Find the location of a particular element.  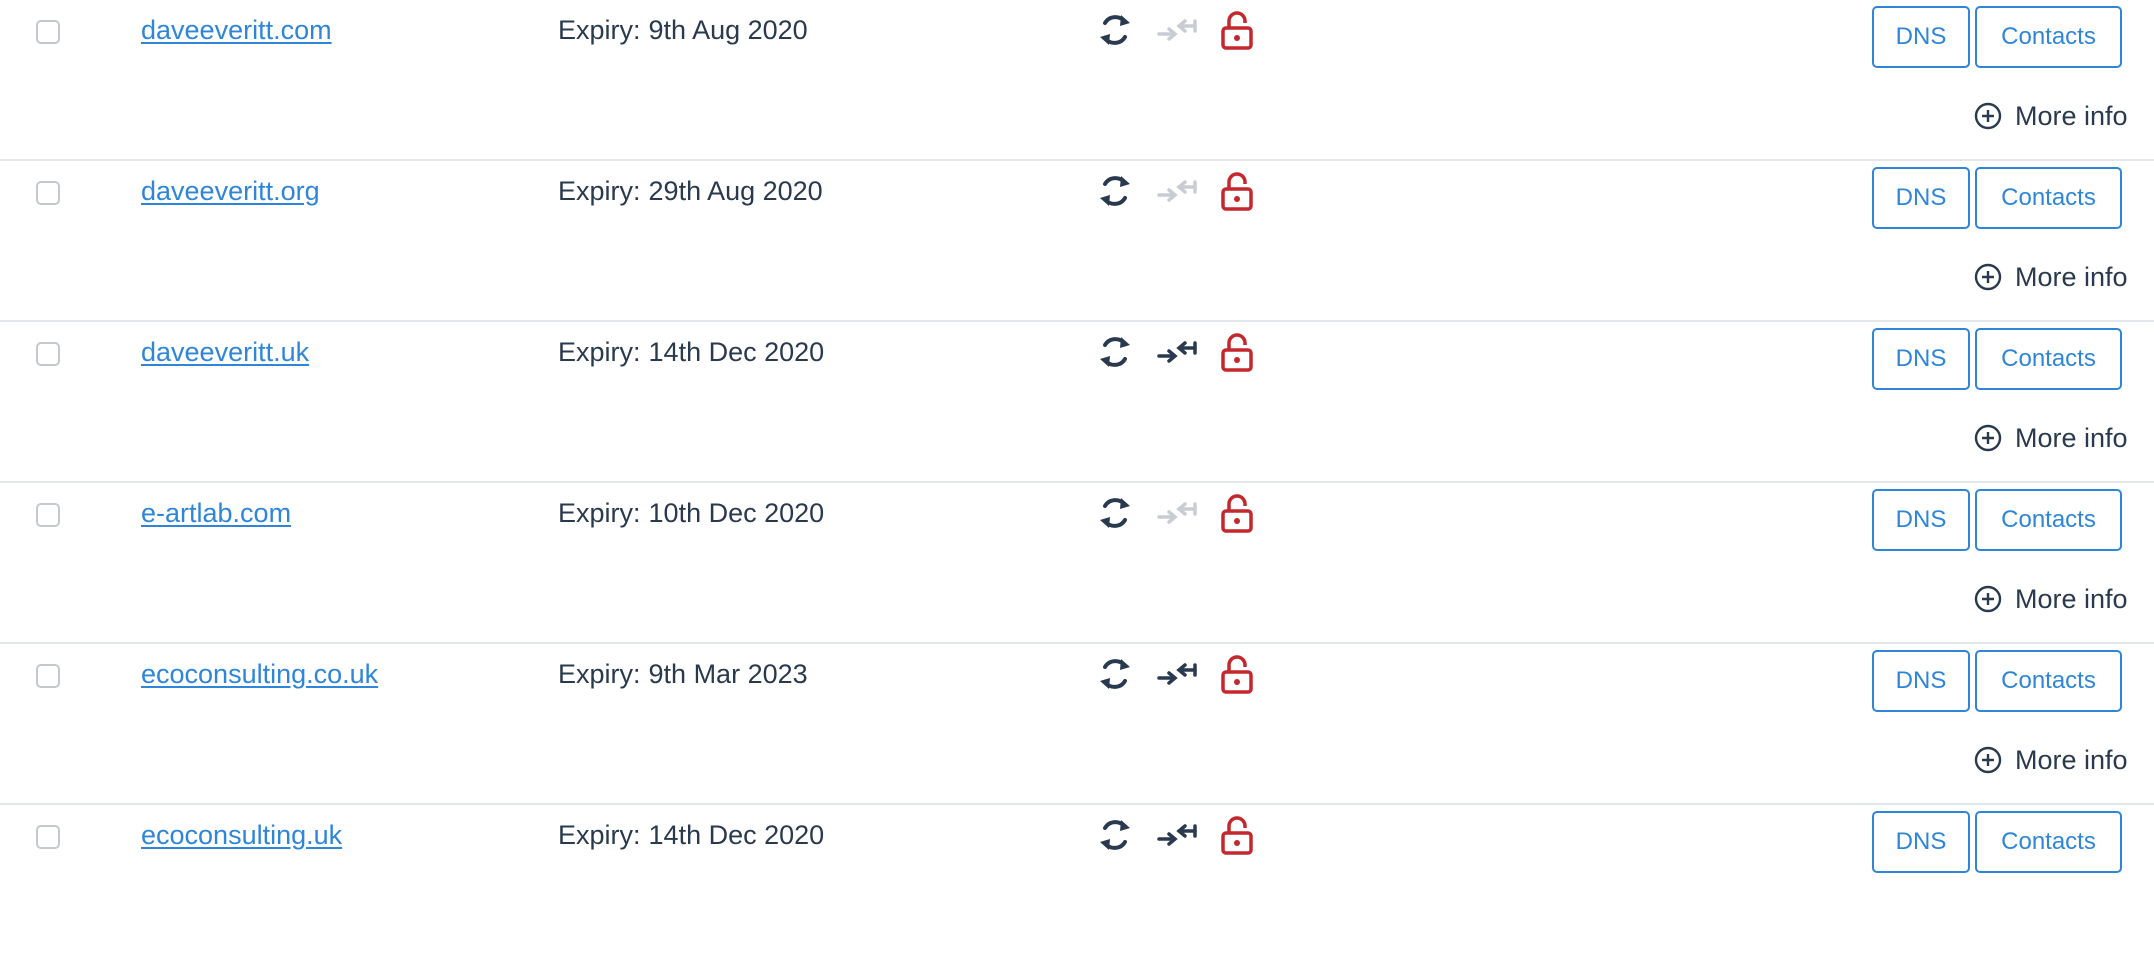

expiry-text: Expiry: 10th Dec 2020 is located at coordinates (691, 513).